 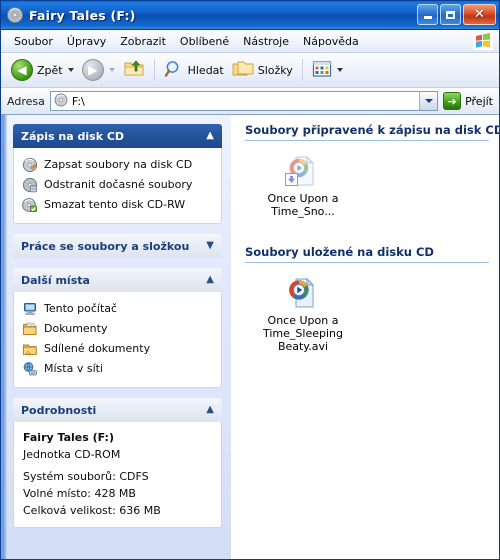 What do you see at coordinates (302, 171) in the screenshot?
I see `media-file-icon` at bounding box center [302, 171].